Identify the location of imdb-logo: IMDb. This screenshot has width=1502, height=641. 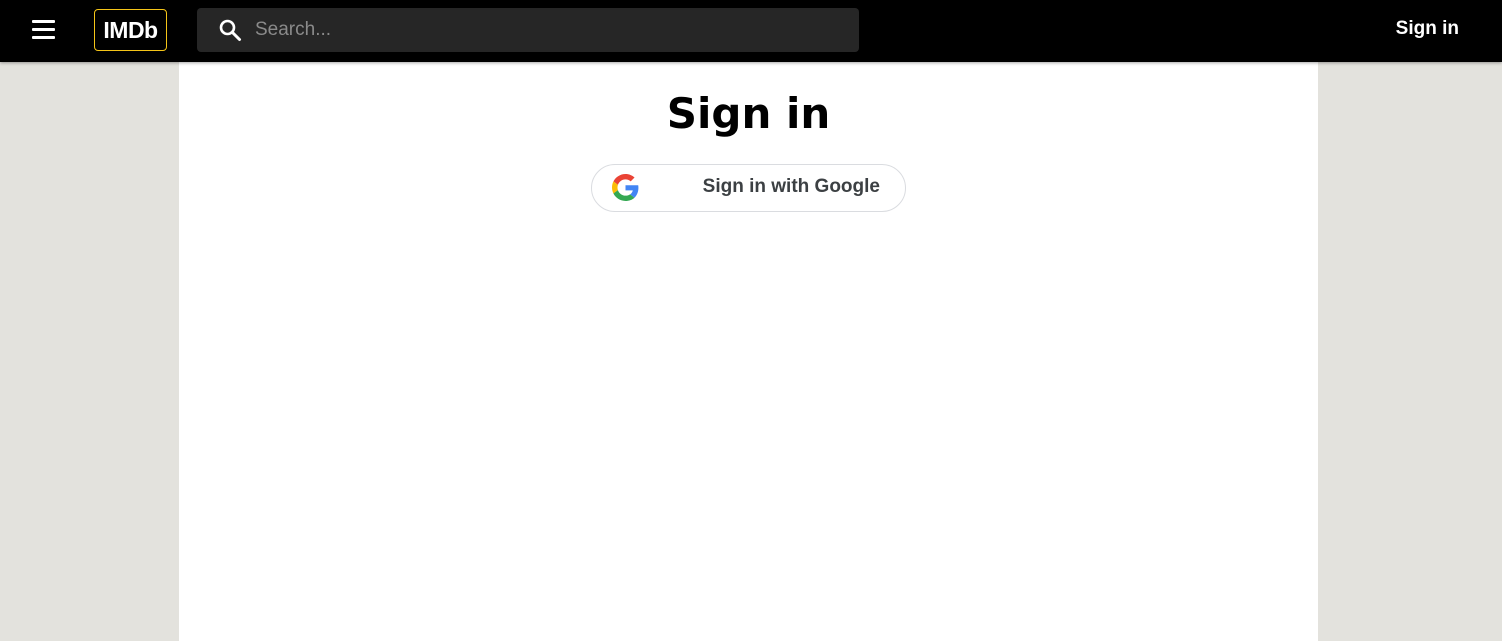
(130, 30).